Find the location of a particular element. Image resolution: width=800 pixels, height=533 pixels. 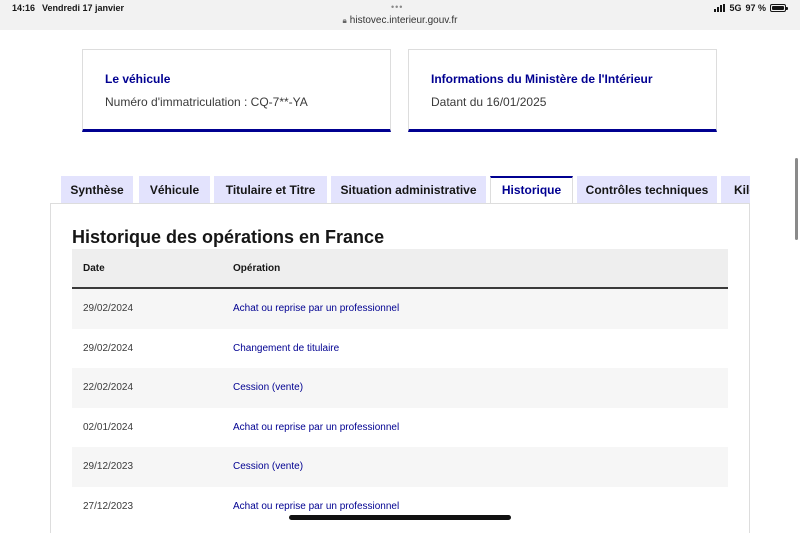

battery-label: 97 % is located at coordinates (755, 8).